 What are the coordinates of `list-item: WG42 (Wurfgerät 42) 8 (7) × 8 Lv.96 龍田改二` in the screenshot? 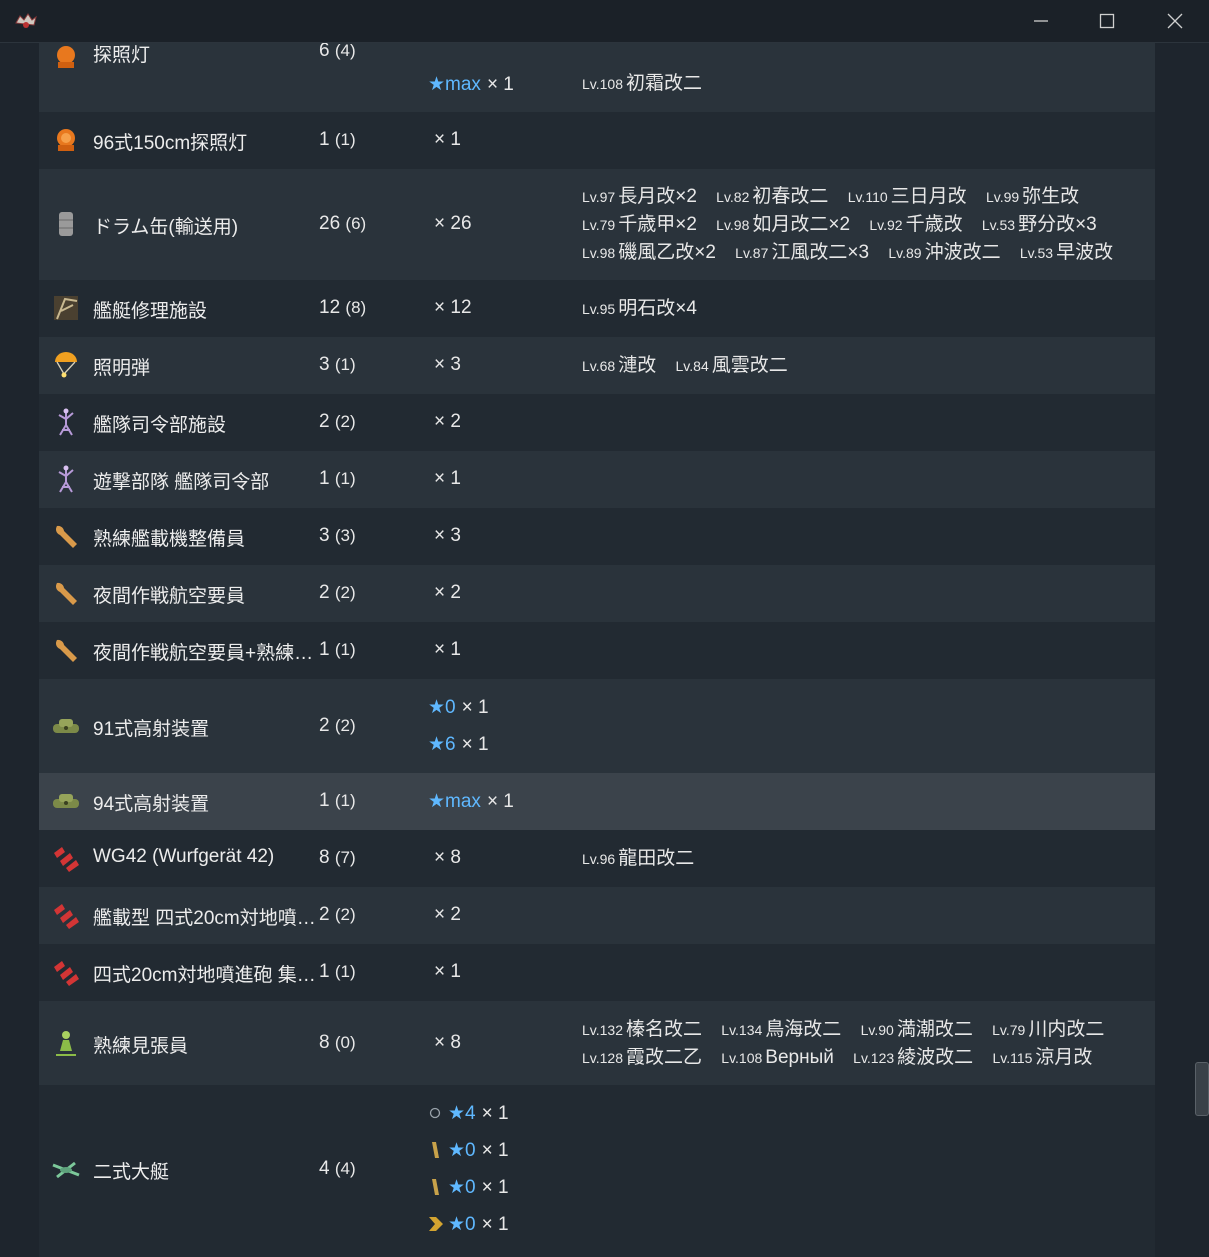 It's located at (597, 858).